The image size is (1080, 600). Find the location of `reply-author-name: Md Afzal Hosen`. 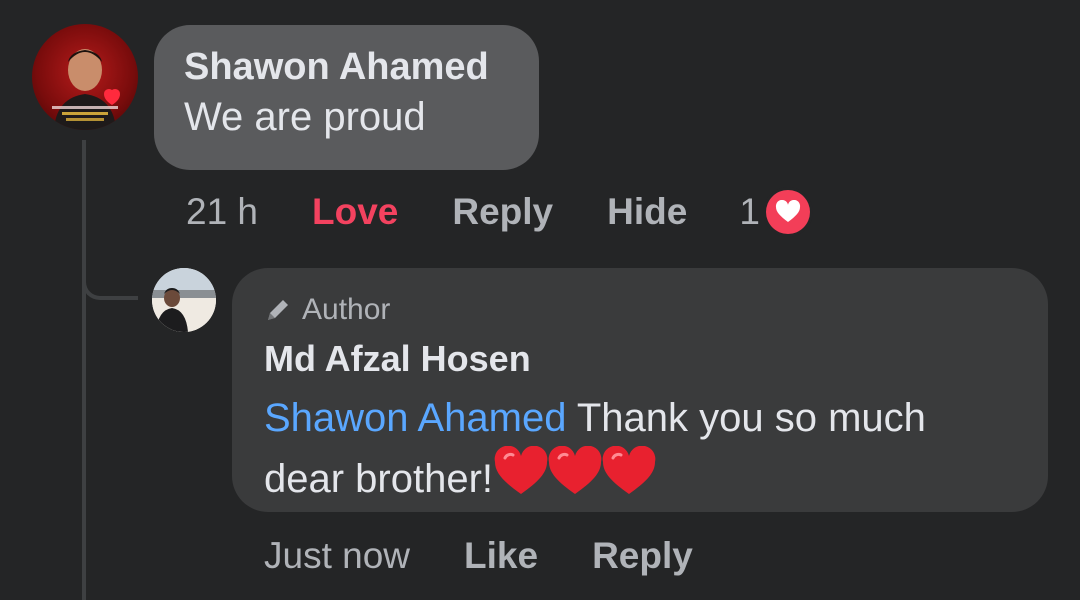

reply-author-name: Md Afzal Hosen is located at coordinates (640, 359).